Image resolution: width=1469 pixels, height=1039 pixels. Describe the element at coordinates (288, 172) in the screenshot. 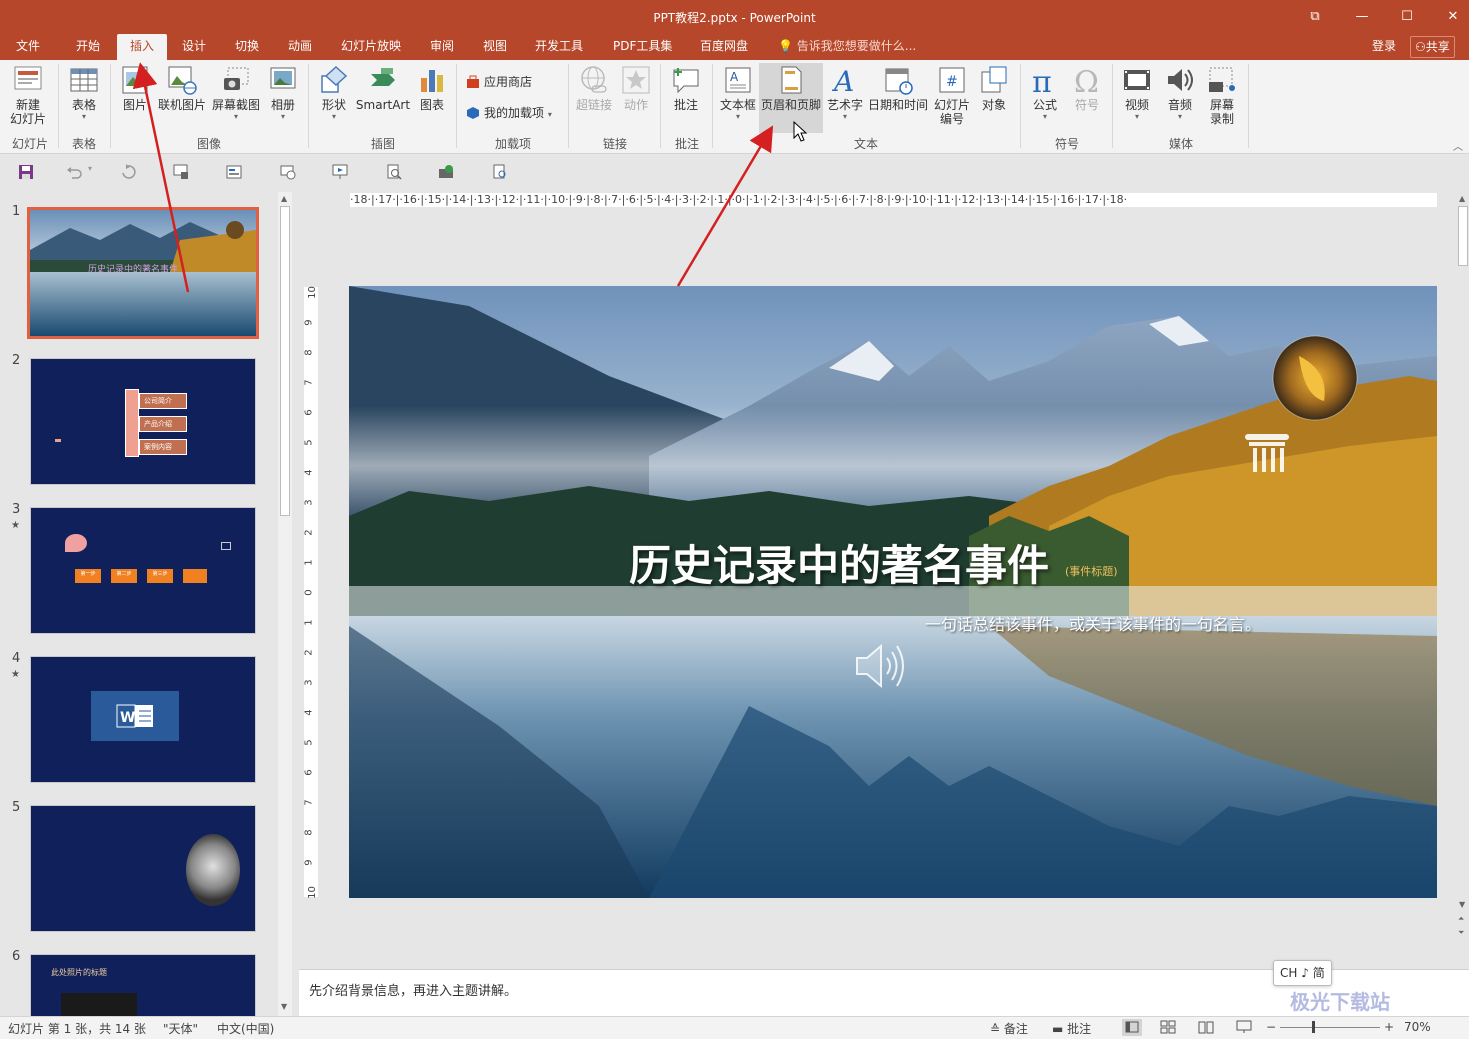

I see `present-icon` at that location.